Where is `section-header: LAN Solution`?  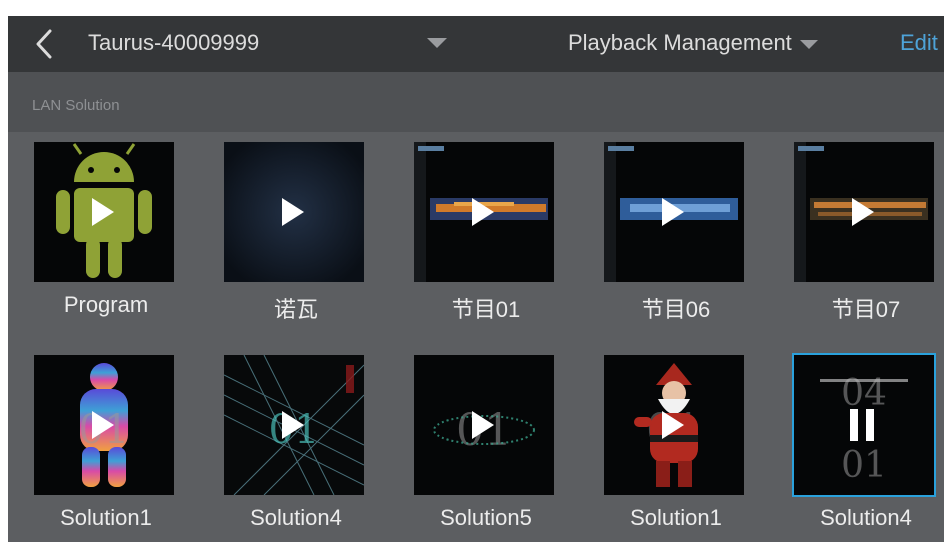
section-header: LAN Solution is located at coordinates (476, 102).